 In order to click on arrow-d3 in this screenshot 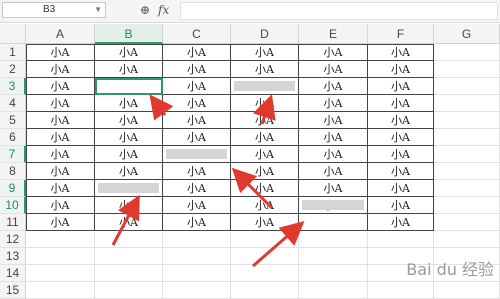, I will do `click(264, 109)`.